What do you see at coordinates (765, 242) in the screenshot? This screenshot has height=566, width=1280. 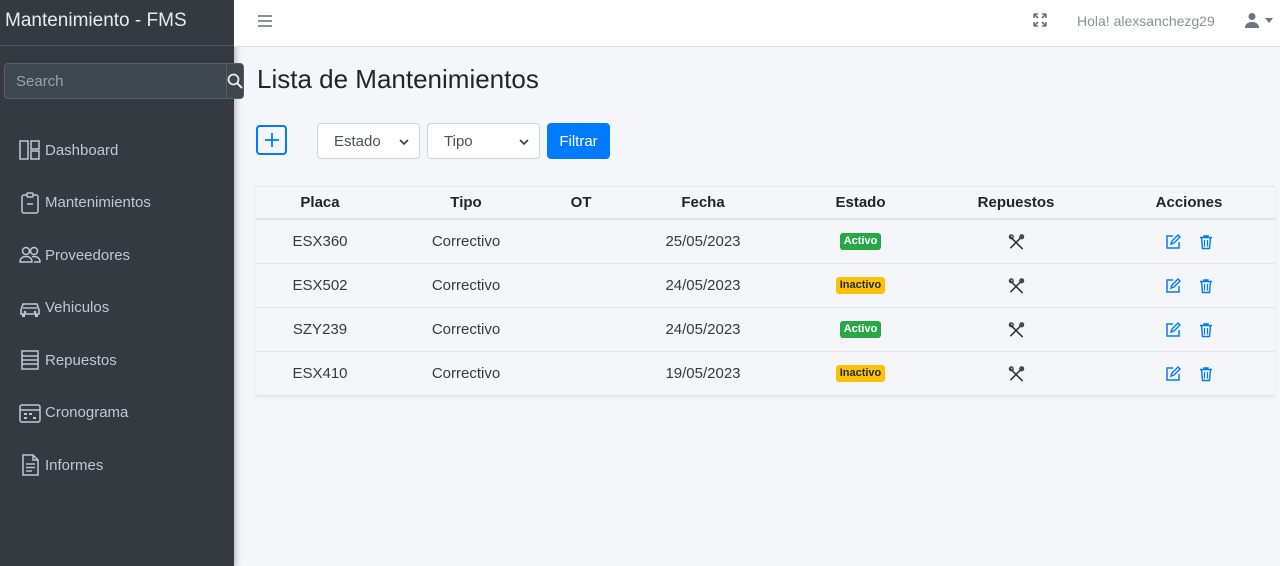 I see `table-row: ESX360 Correctivo 25/05/2023 Activo` at bounding box center [765, 242].